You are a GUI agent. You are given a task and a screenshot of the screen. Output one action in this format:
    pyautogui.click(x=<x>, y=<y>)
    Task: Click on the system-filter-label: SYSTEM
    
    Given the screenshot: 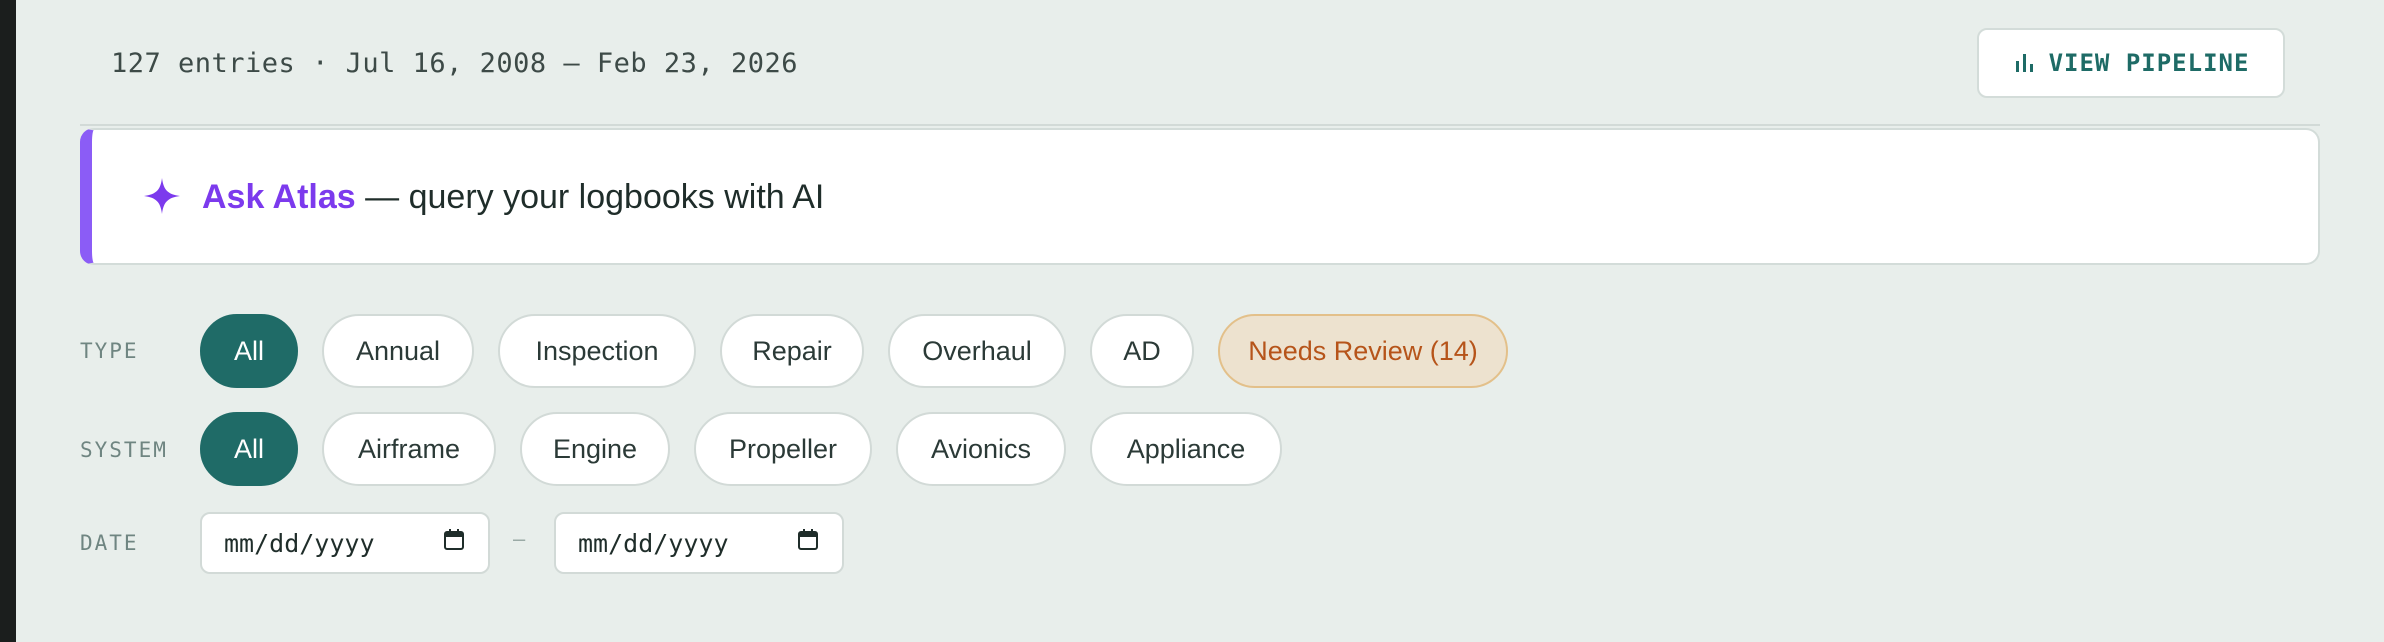 What is the action you would take?
    pyautogui.click(x=124, y=450)
    